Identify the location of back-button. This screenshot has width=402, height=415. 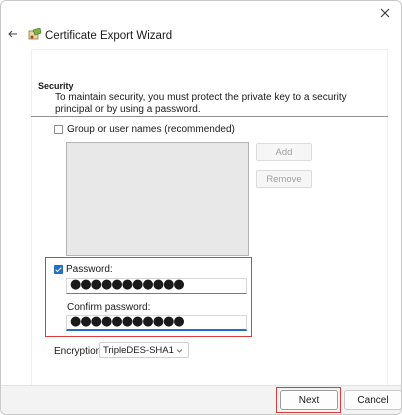
(13, 34).